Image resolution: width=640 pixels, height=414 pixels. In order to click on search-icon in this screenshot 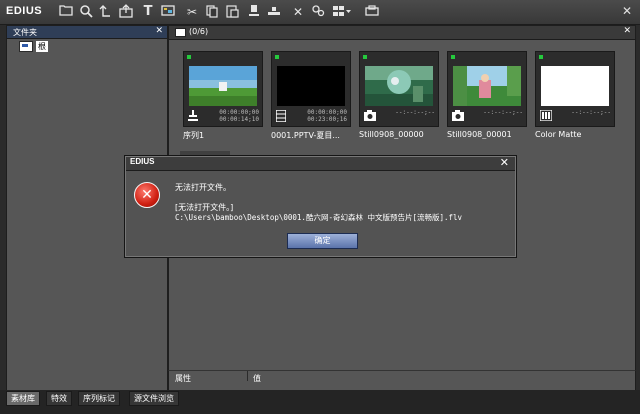, I will do `click(86, 12)`.